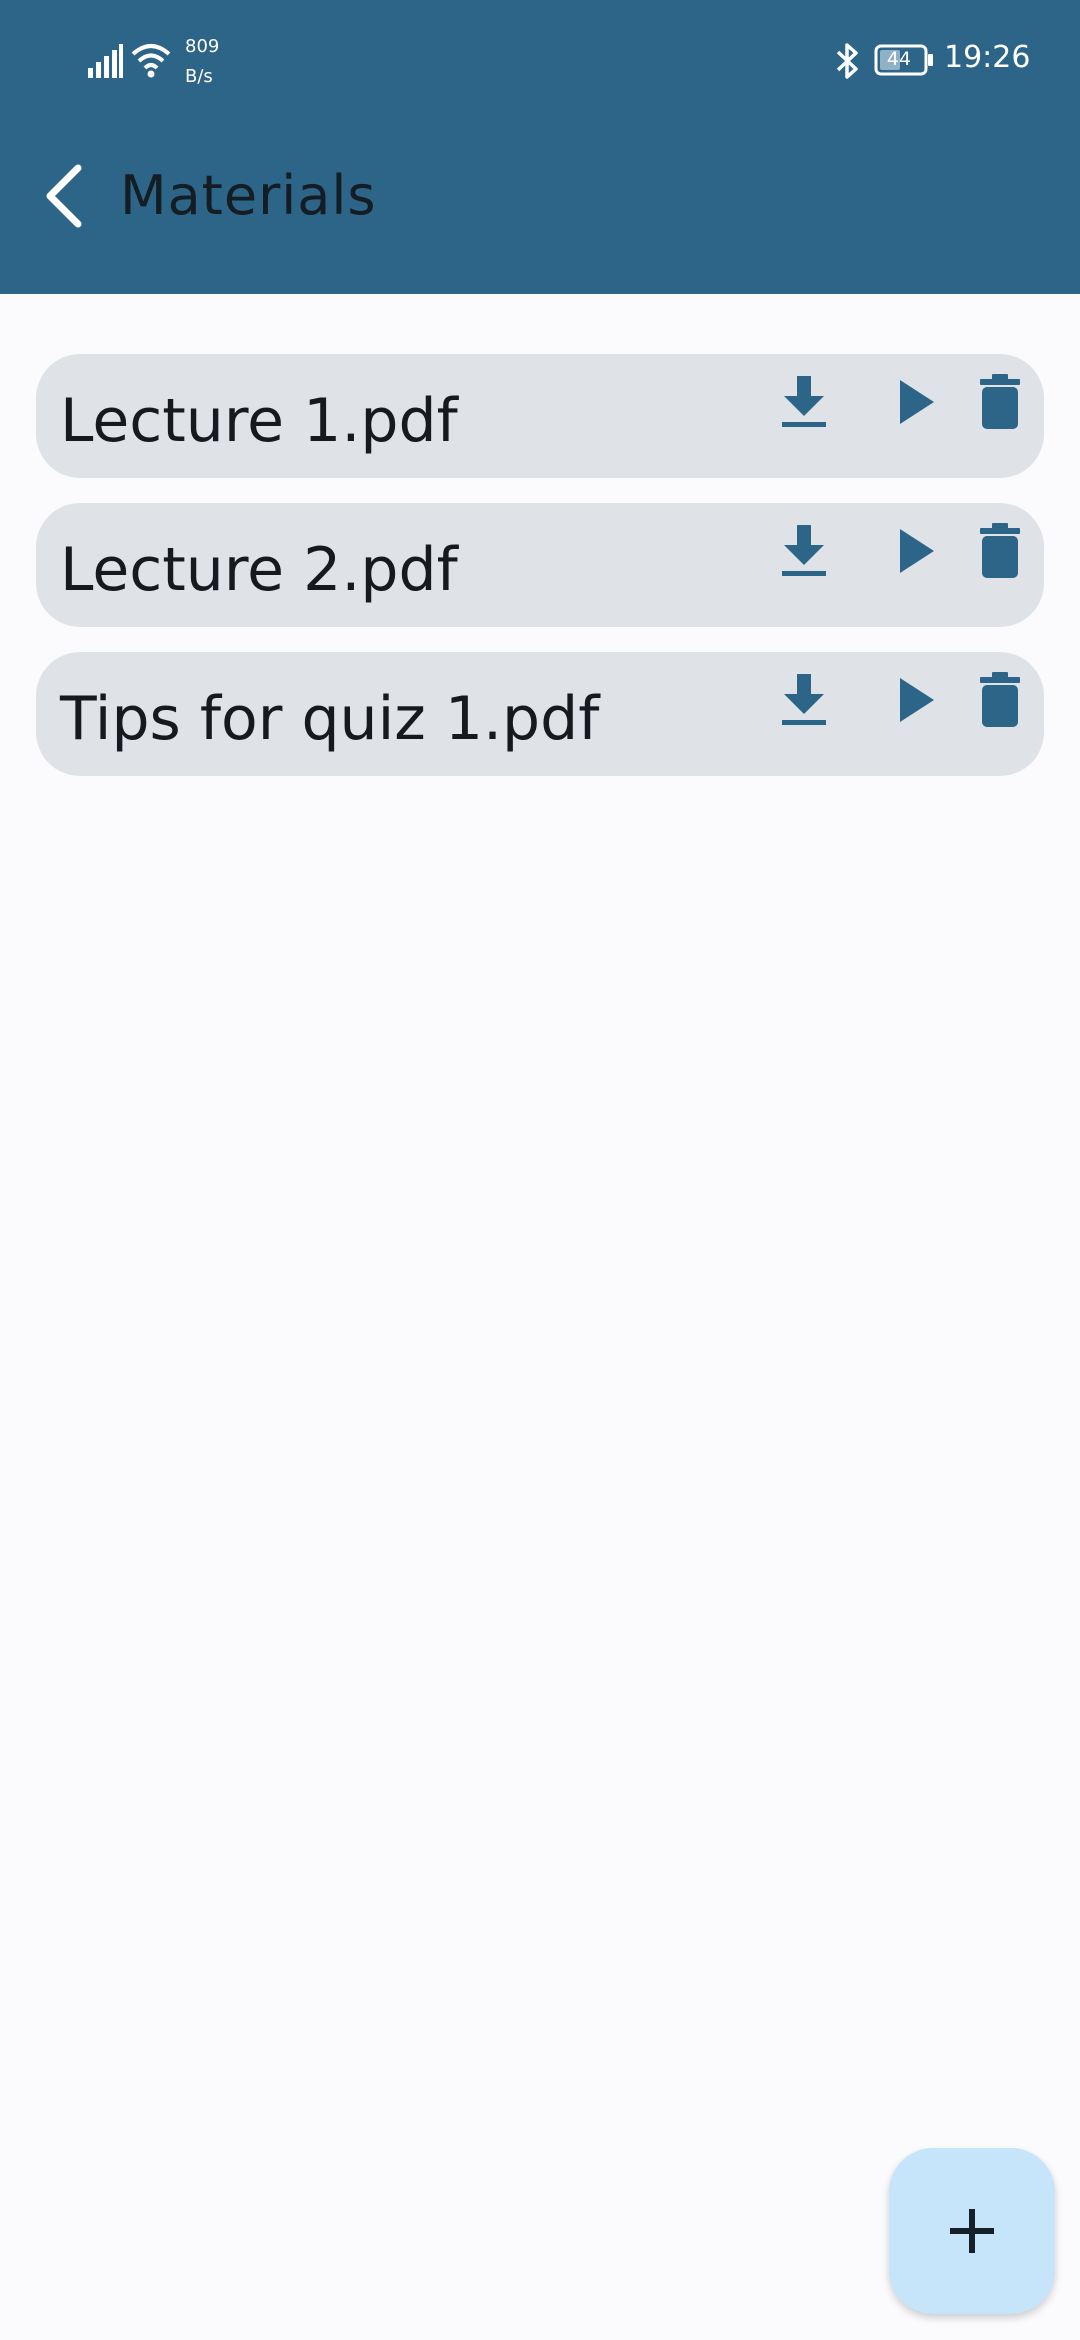 Image resolution: width=1080 pixels, height=2340 pixels. I want to click on bluetooth-icon, so click(847, 61).